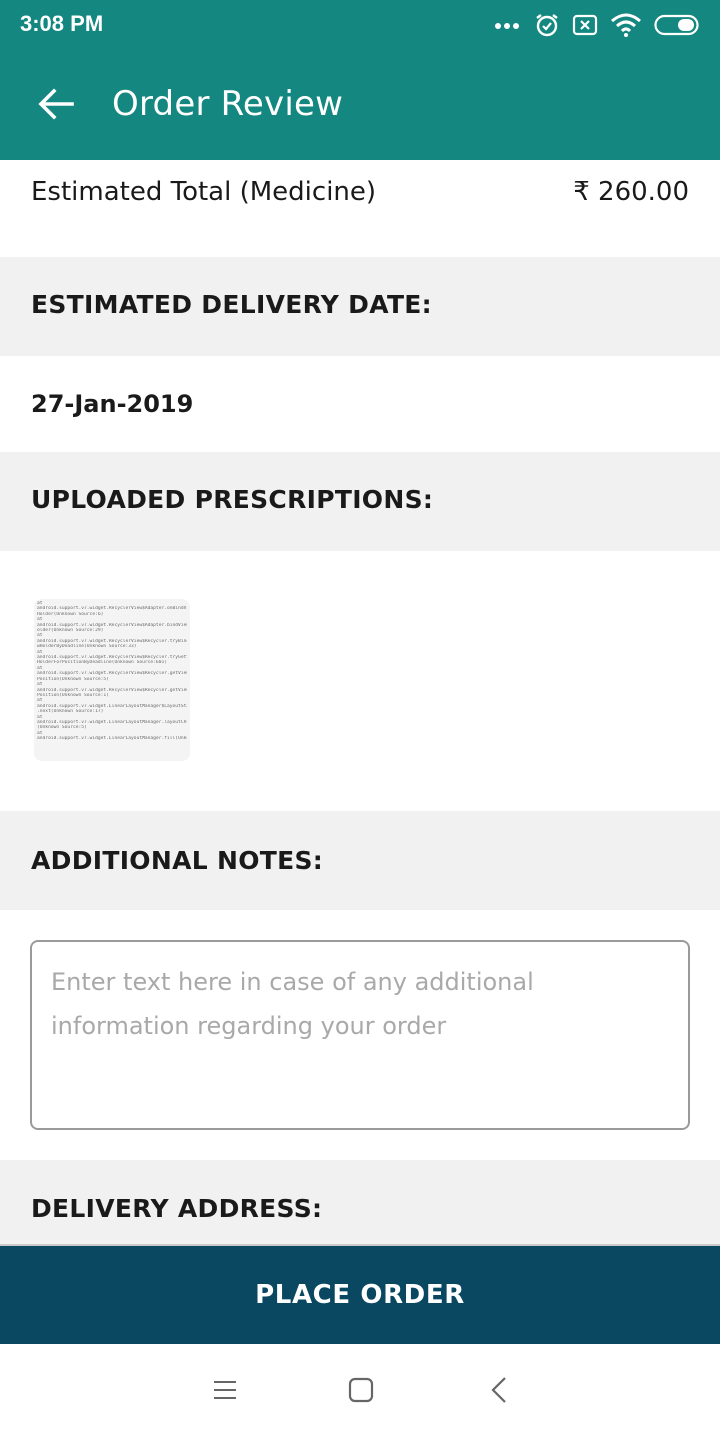 Image resolution: width=720 pixels, height=1440 pixels. I want to click on home-square-icon, so click(361, 1392).